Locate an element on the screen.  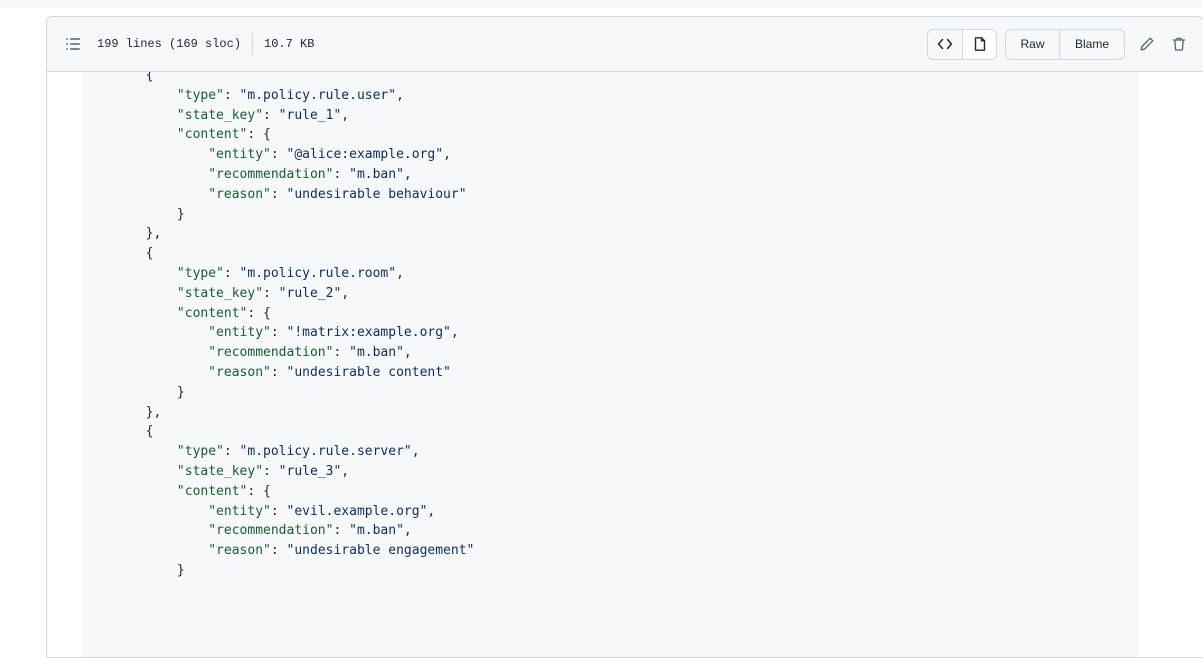
code-line: "reason": "undesirable engagement" is located at coordinates (278, 551).